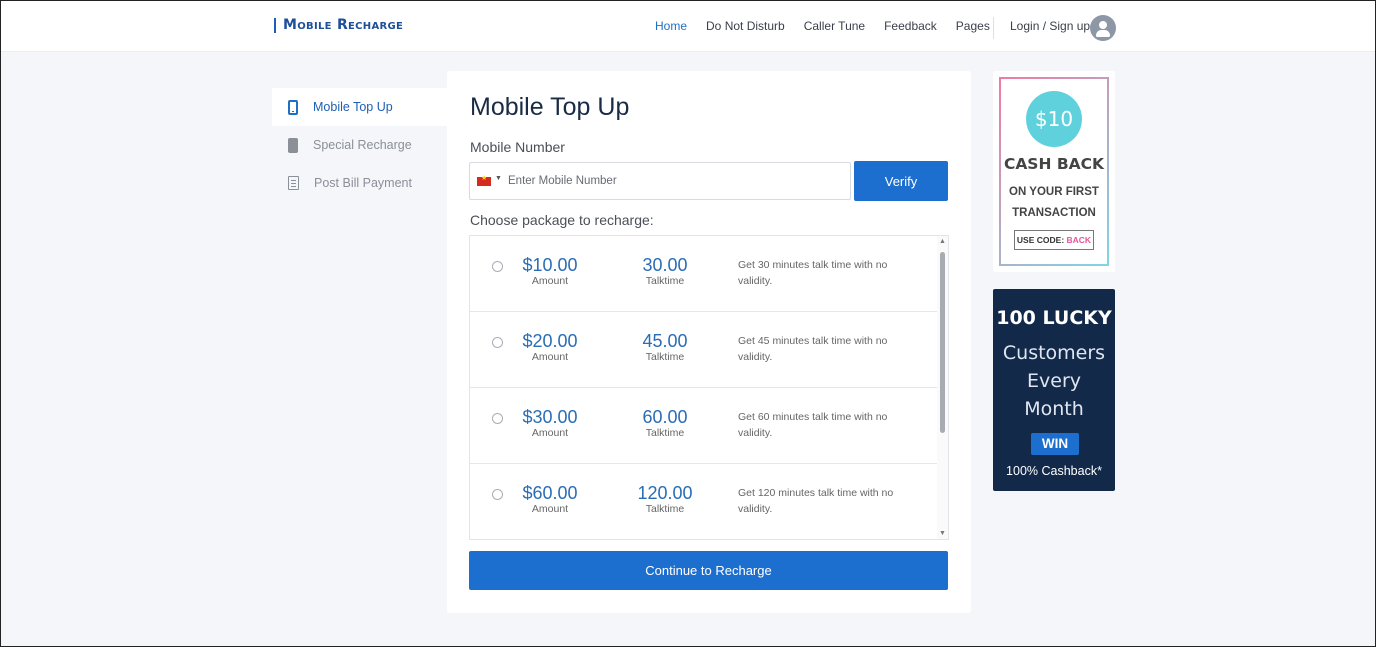 The width and height of the screenshot is (1376, 647). Describe the element at coordinates (353, 107) in the screenshot. I see `sidebar-item-label: Mobile Top Up` at that location.